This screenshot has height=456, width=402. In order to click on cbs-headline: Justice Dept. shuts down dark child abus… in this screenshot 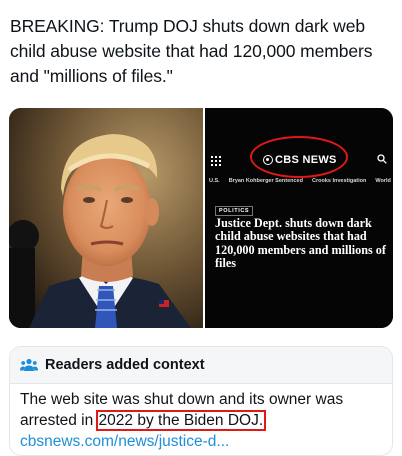, I will do `click(300, 243)`.